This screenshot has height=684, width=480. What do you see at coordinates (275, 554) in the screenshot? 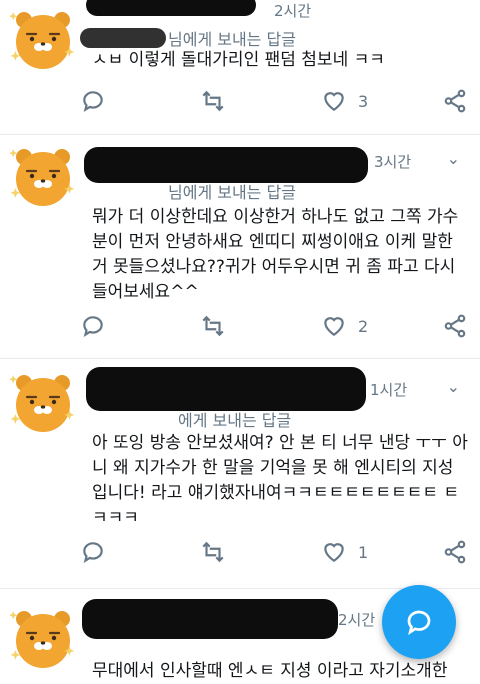
I see `action-bar: 1` at bounding box center [275, 554].